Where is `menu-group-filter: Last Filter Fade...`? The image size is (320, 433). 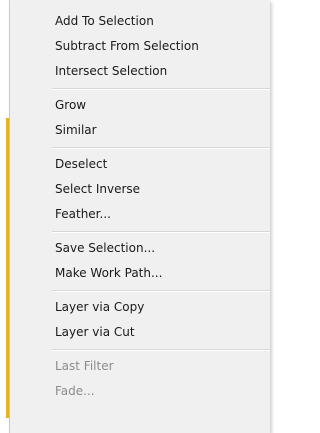
menu-group-filter: Last Filter Fade... is located at coordinates (140, 379).